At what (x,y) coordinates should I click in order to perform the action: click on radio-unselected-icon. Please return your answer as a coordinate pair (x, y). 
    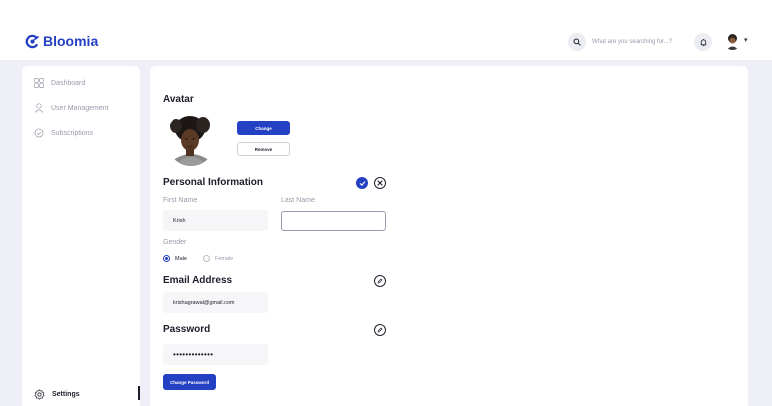
    Looking at the image, I should click on (206, 258).